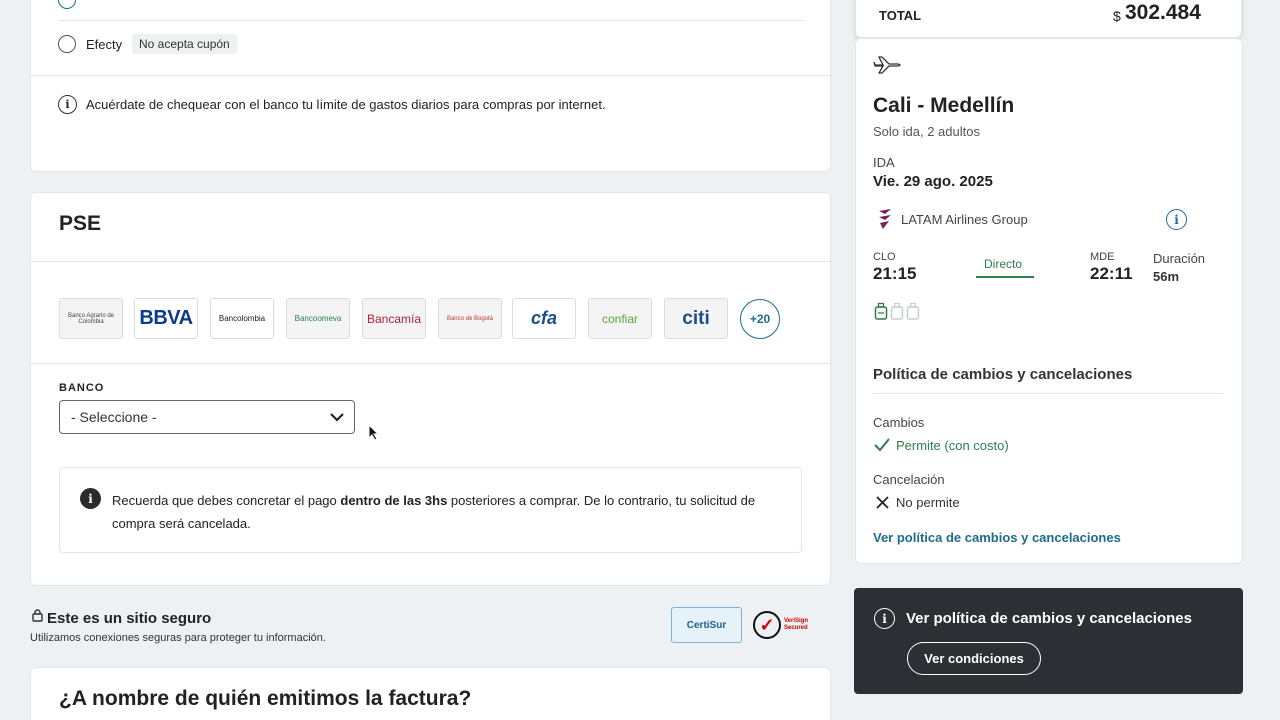 The height and width of the screenshot is (720, 1280). I want to click on dest-code: MDE, so click(1102, 257).